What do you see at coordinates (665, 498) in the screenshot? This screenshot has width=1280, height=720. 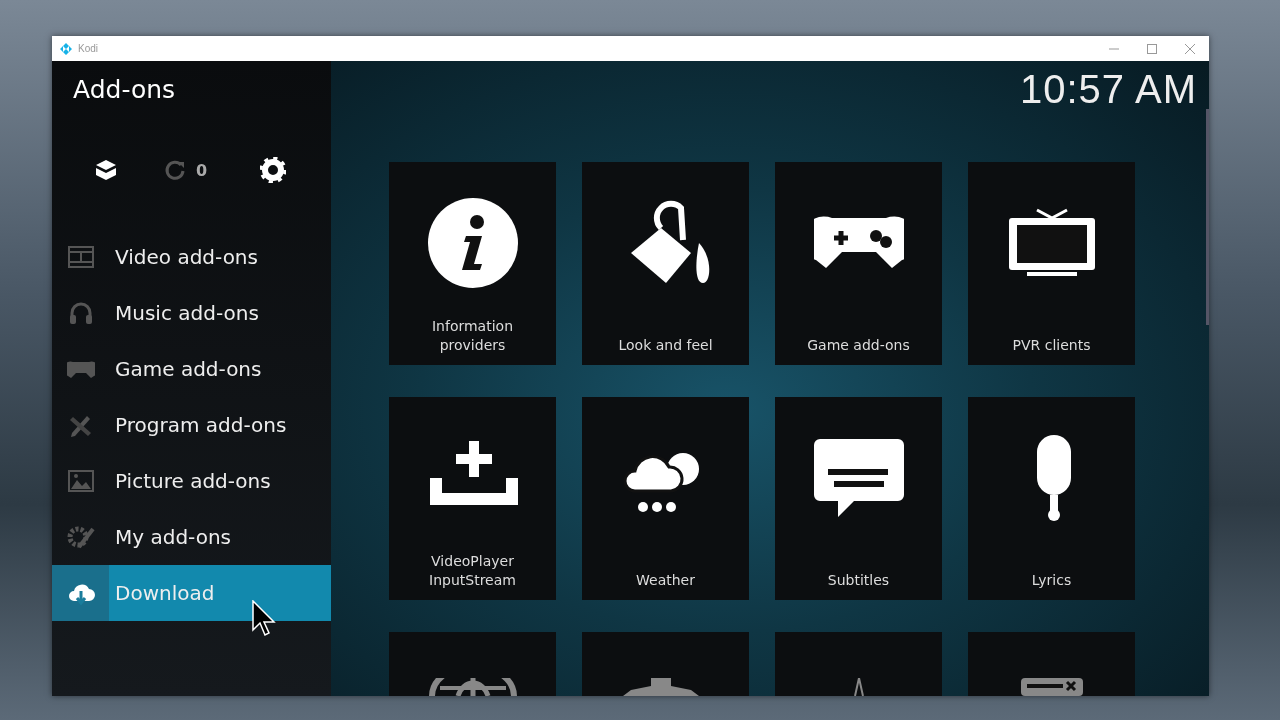 I see `category-tile: Weather` at bounding box center [665, 498].